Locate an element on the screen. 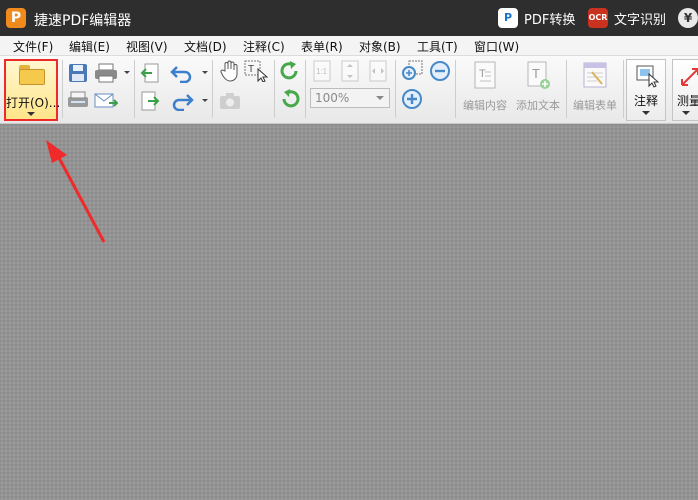  add-text-button: T 添加文本 is located at coordinates (538, 89).